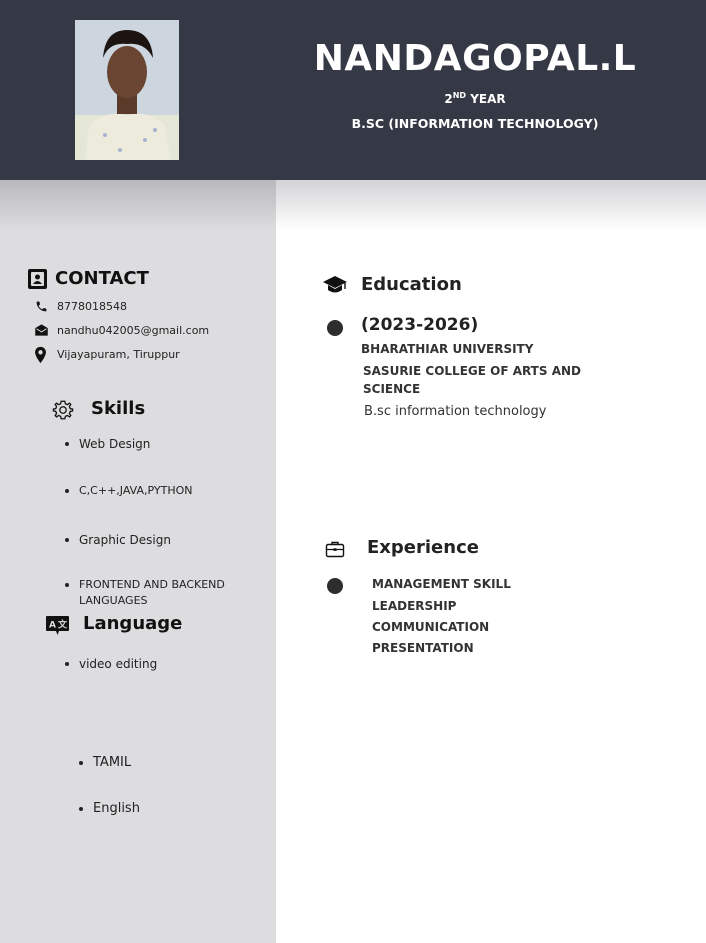 This screenshot has width=706, height=943. What do you see at coordinates (63, 410) in the screenshot?
I see `gear-icon` at bounding box center [63, 410].